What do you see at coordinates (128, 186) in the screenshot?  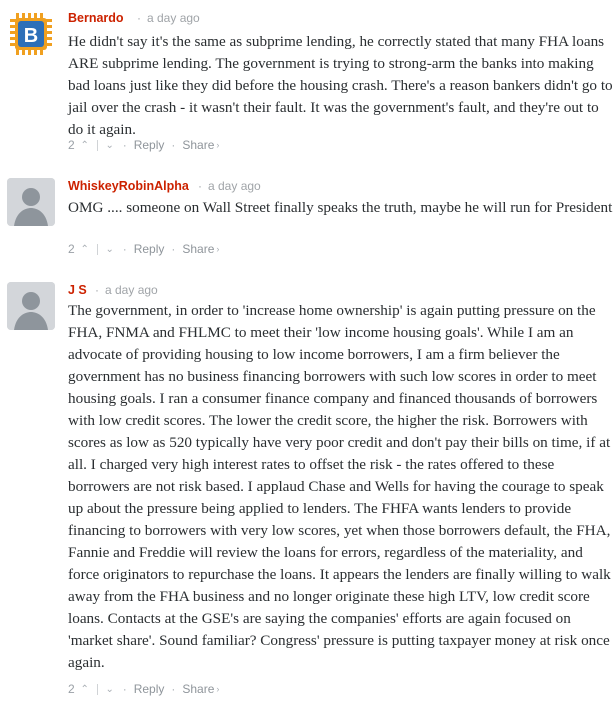 I see `author-name: WhiskeyRobinAlpha` at bounding box center [128, 186].